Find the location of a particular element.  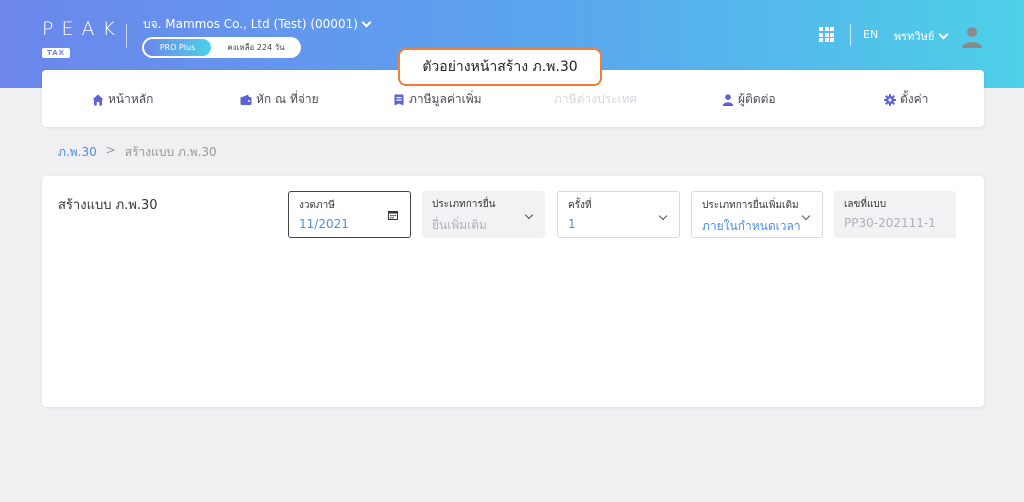

nav-label: ตั้งค่า is located at coordinates (914, 99).